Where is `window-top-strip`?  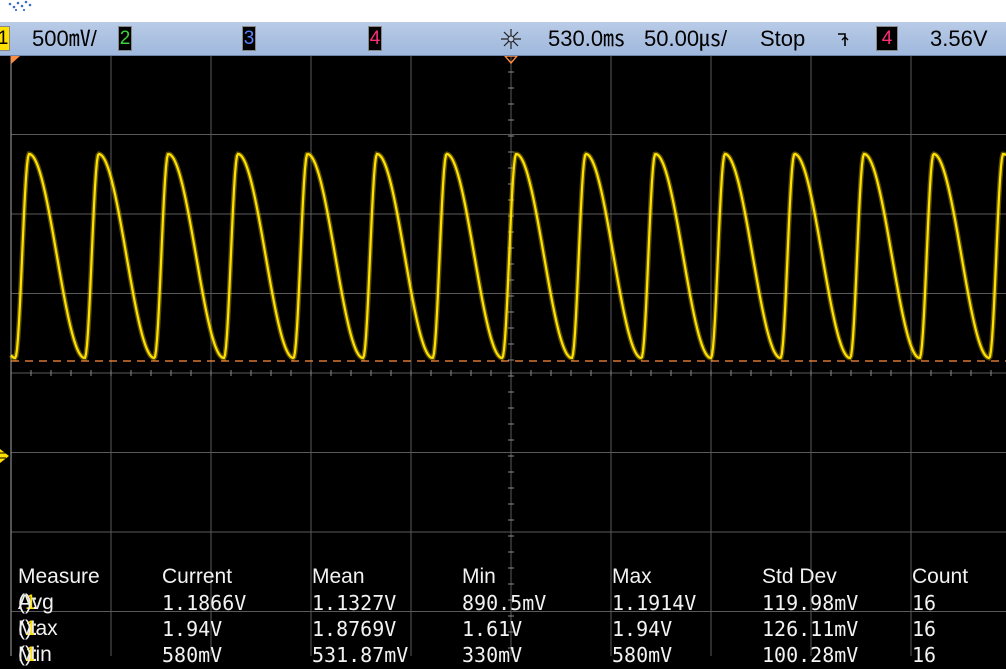 window-top-strip is located at coordinates (503, 11).